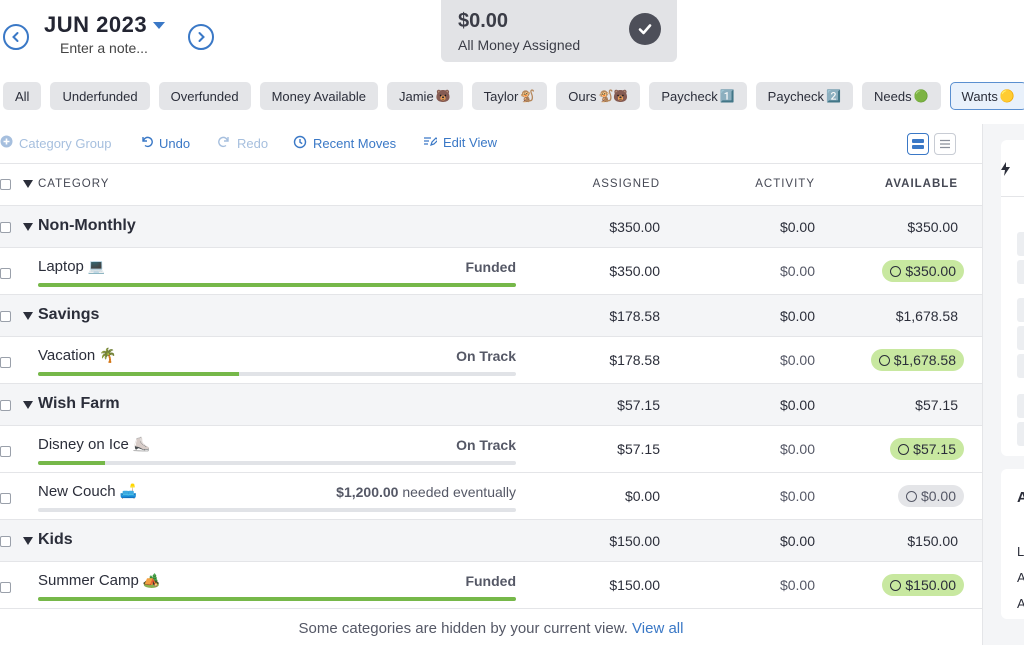 The width and height of the screenshot is (1024, 645). What do you see at coordinates (927, 449) in the screenshot?
I see `available-pill: $57.15` at bounding box center [927, 449].